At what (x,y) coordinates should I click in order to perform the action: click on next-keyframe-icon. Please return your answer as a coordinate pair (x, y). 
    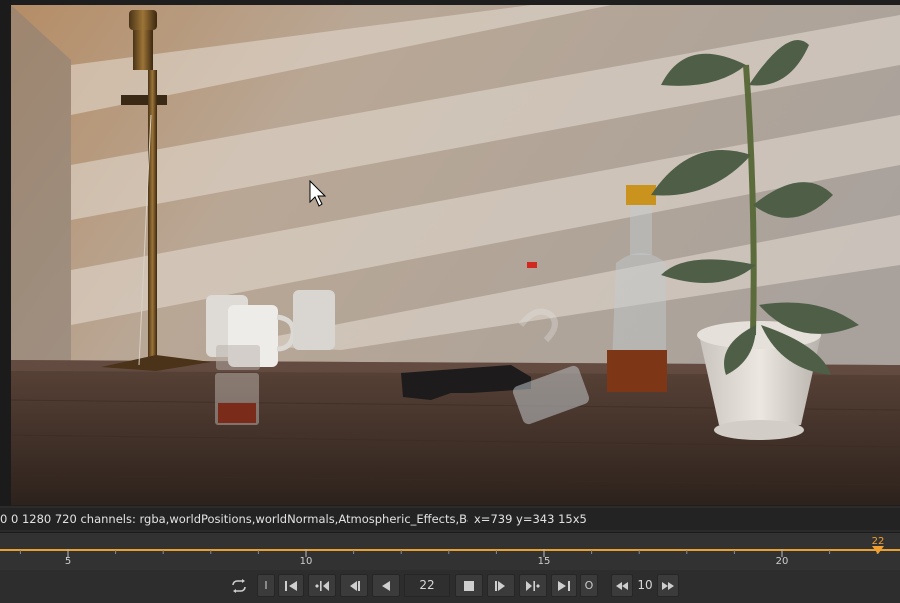
    Looking at the image, I should click on (533, 585).